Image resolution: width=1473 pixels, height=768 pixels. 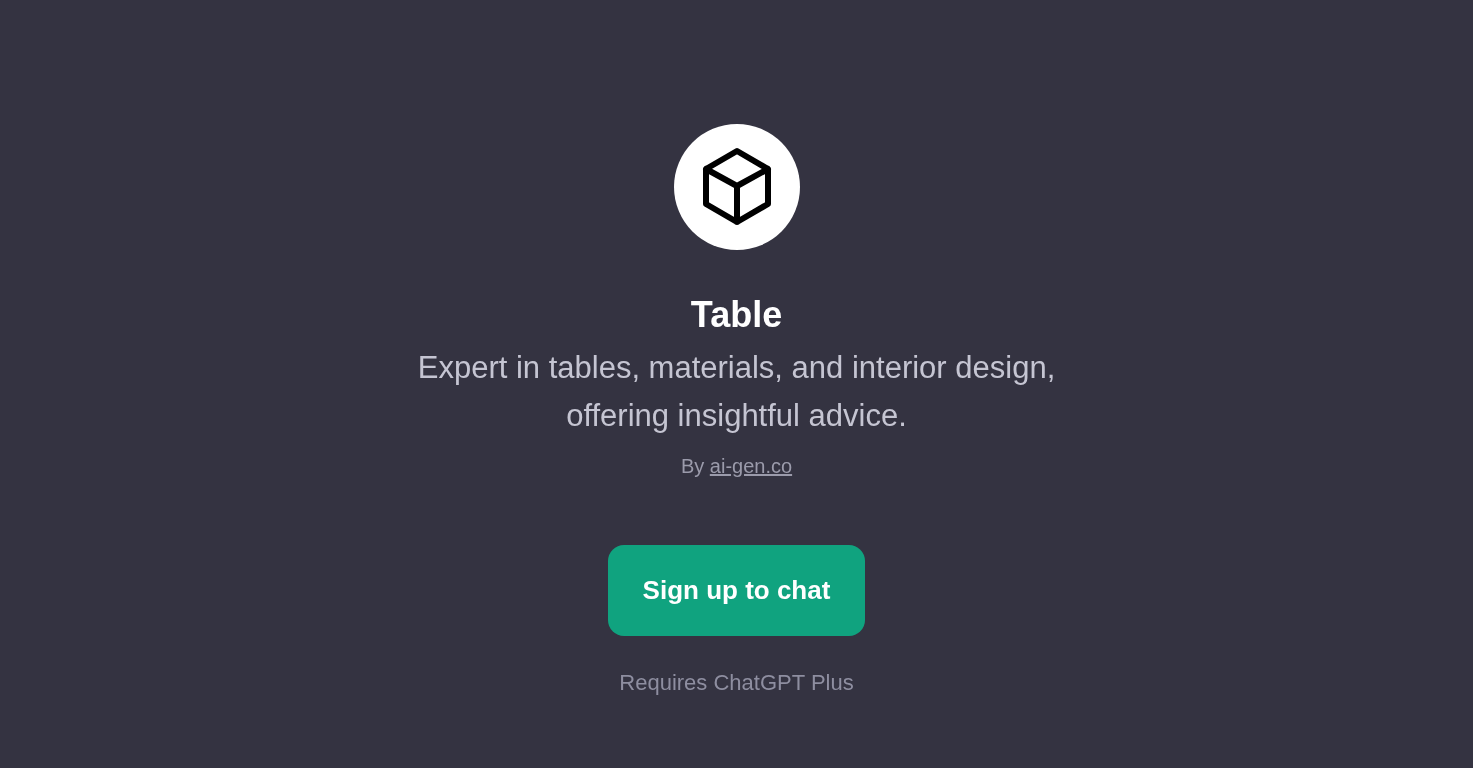 I want to click on gpt-title: Table, so click(x=736, y=315).